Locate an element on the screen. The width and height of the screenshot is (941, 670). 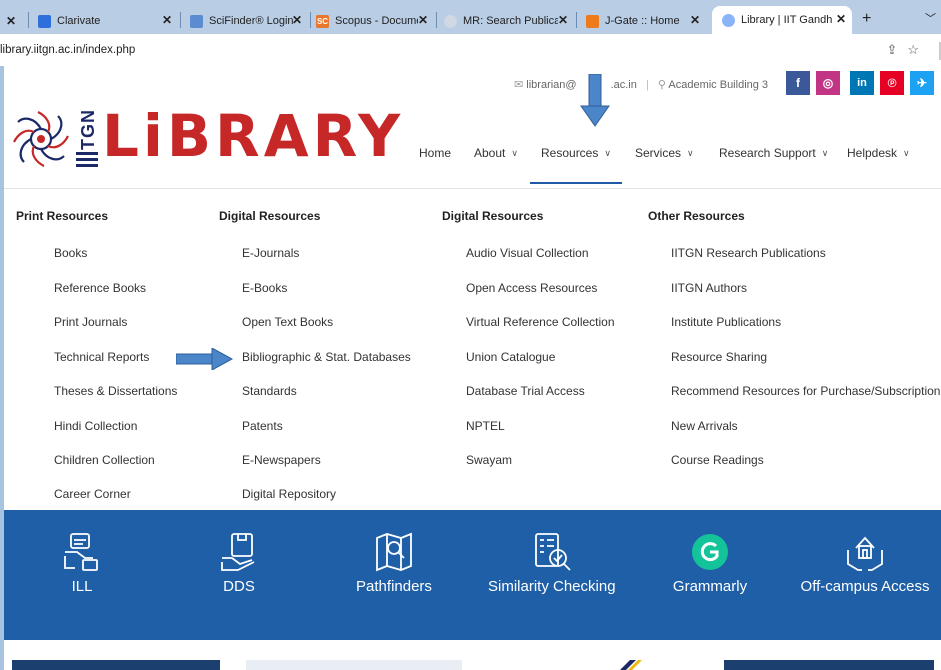
menu-item: E-Newspapers is located at coordinates (281, 460).